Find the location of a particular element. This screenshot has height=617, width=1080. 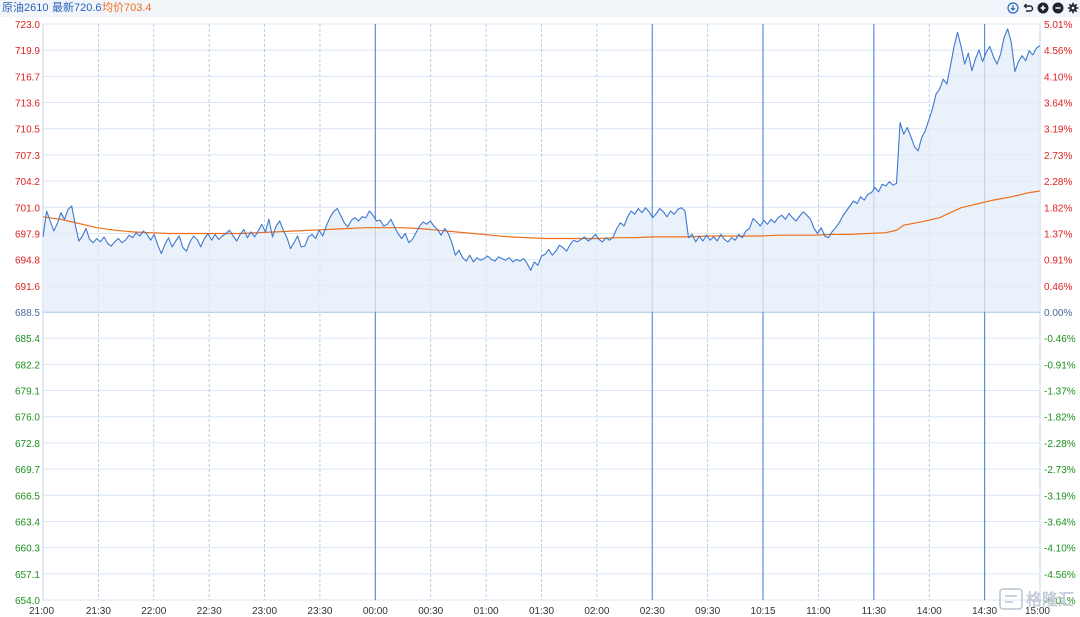

percent-tick-label: -0.91% is located at coordinates (1060, 365).